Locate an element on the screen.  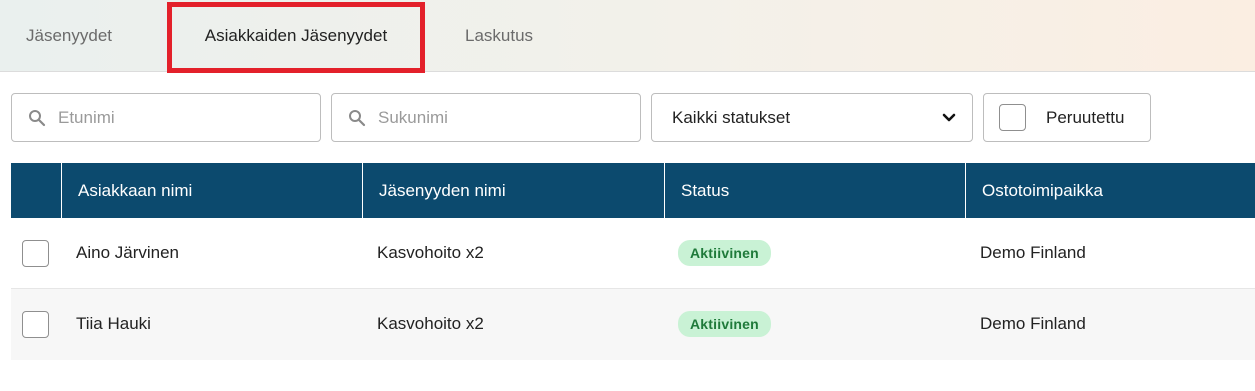
customer-name: Aino Järvinen is located at coordinates (128, 252).